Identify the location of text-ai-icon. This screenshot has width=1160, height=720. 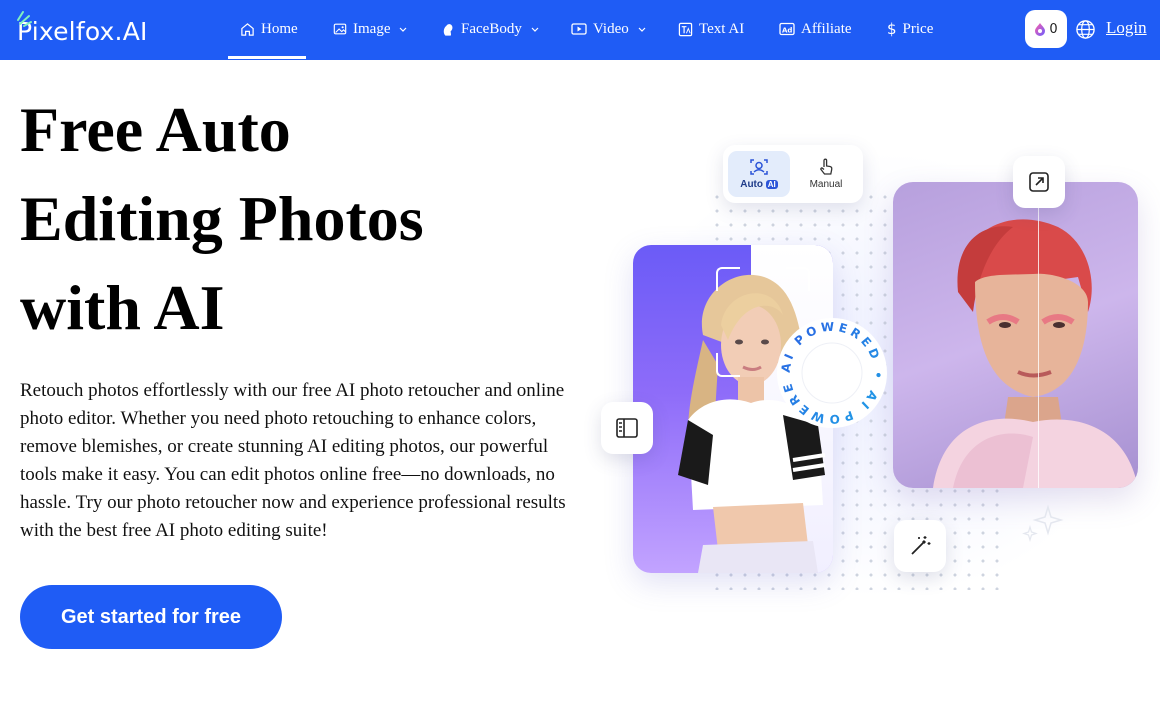
(685, 29).